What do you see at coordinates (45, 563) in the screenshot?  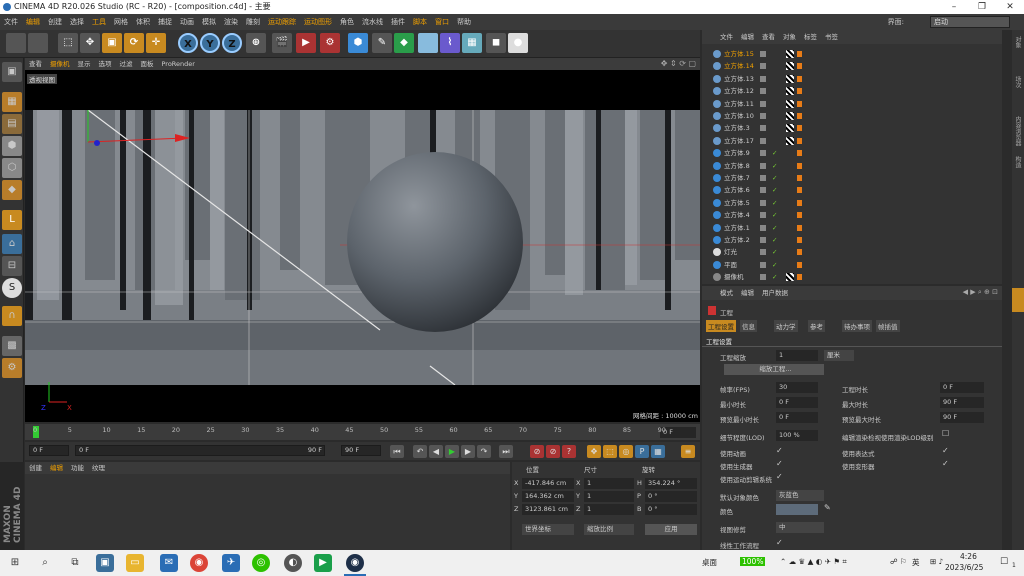 I see `search-icon: ⌕` at bounding box center [45, 563].